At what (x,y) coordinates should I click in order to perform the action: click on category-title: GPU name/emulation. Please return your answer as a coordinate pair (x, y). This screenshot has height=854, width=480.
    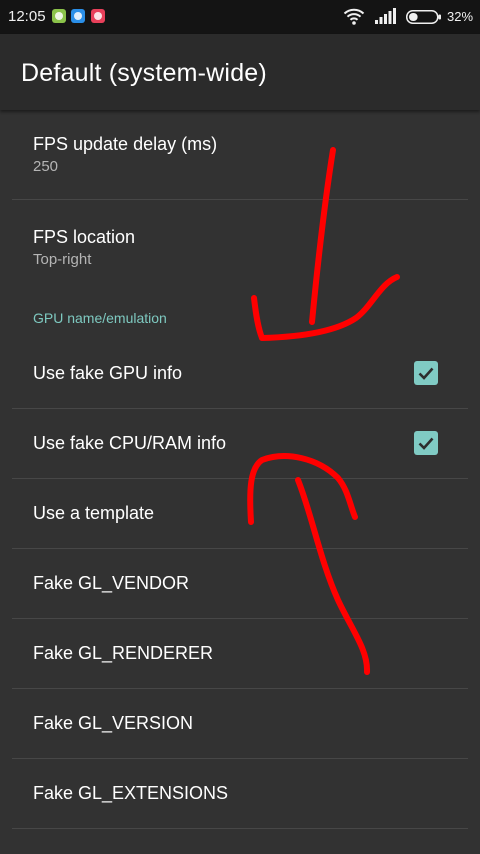
    Looking at the image, I should click on (100, 318).